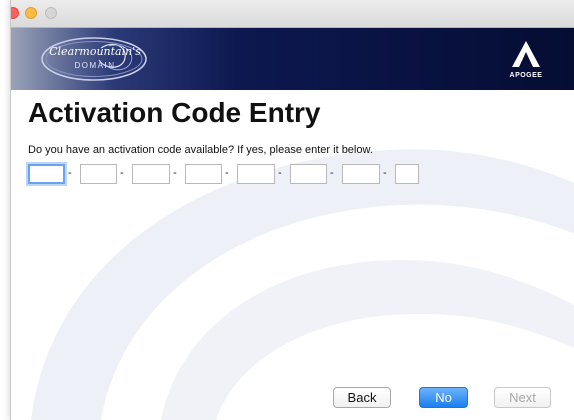 Image resolution: width=574 pixels, height=420 pixels. Describe the element at coordinates (443, 397) in the screenshot. I see `no-button: No` at that location.